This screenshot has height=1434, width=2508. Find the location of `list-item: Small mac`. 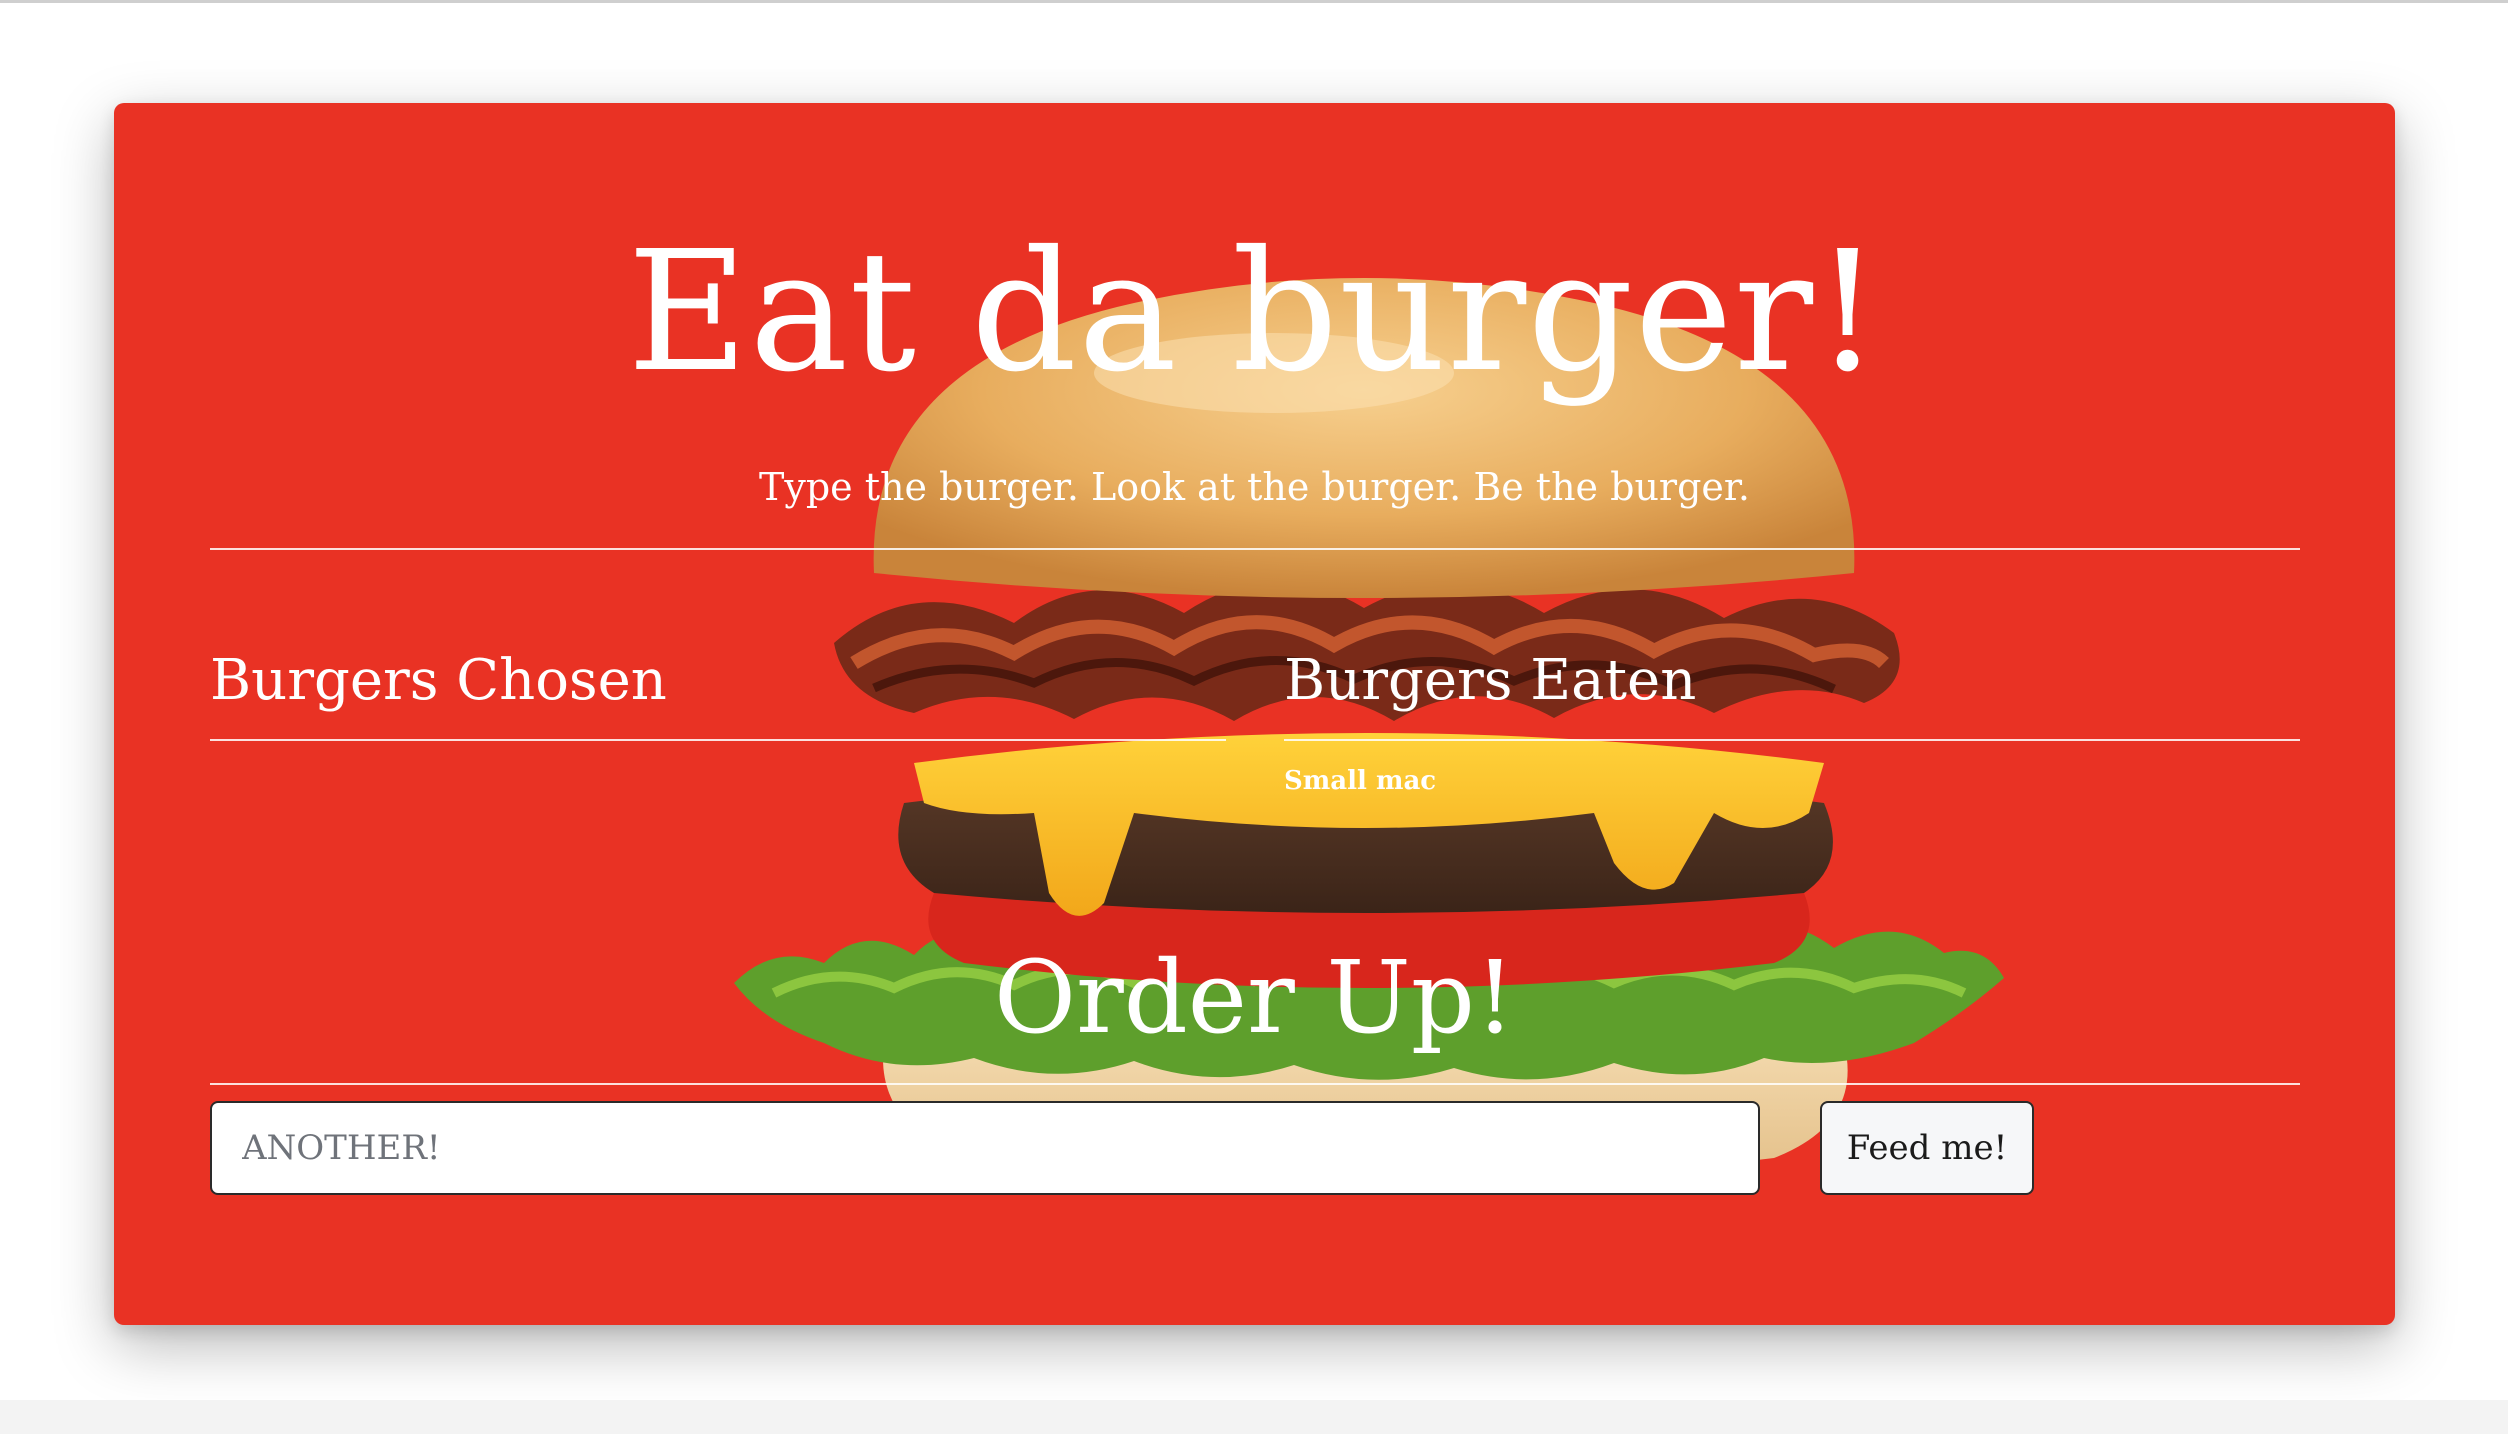

list-item: Small mac is located at coordinates (1360, 781).